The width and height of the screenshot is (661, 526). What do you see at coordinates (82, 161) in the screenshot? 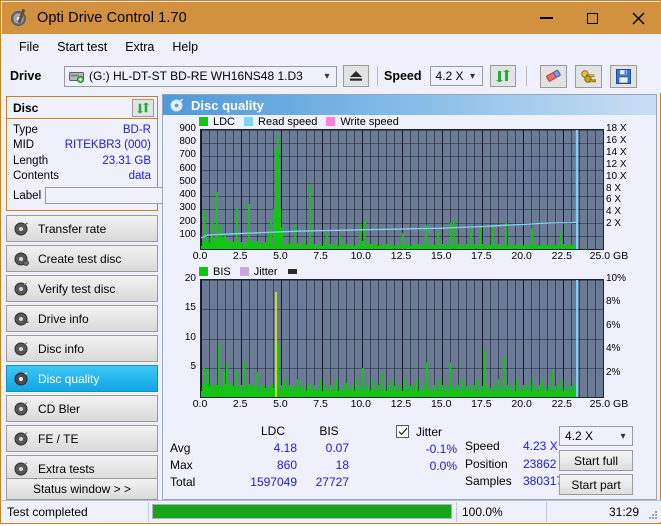
I see `disc-row-length: Length 23.31 GB` at bounding box center [82, 161].